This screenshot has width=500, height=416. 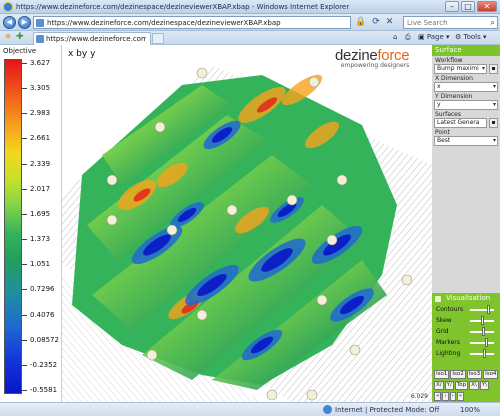 What do you see at coordinates (40, 188) in the screenshot?
I see `legend-value: 2.017` at bounding box center [40, 188].